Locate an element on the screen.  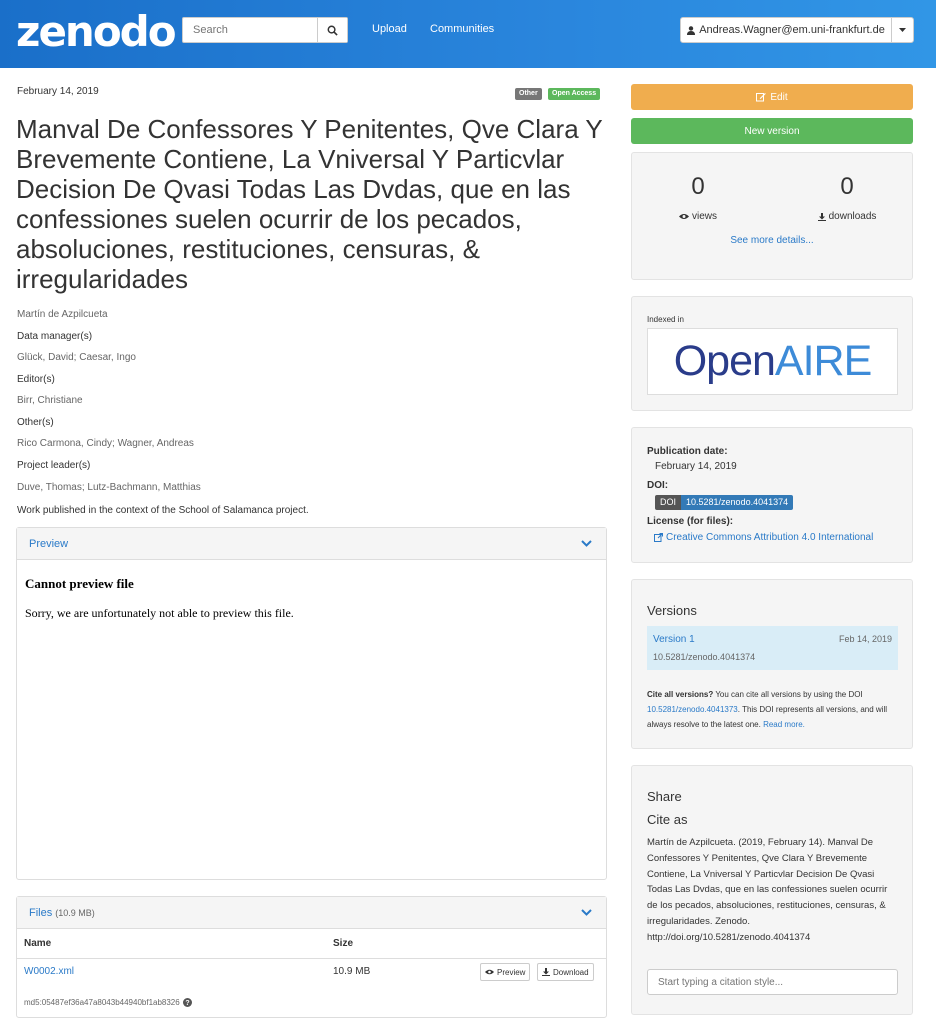
role-names: Glück, David; Caesar, Ingo is located at coordinates (76, 357).